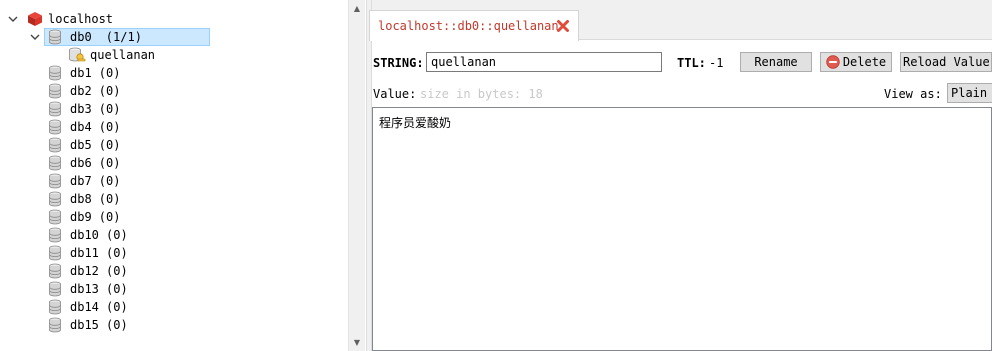 This screenshot has width=992, height=351. Describe the element at coordinates (357, 8) in the screenshot. I see `scroll-up-icon: ▲` at that location.